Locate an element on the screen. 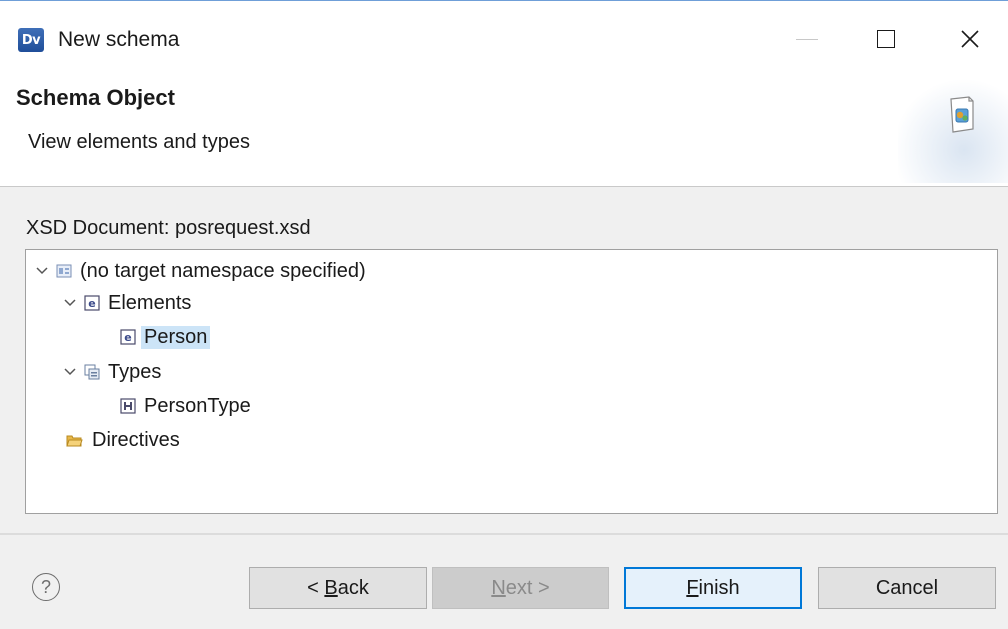 The width and height of the screenshot is (1008, 629). types-icon is located at coordinates (92, 372).